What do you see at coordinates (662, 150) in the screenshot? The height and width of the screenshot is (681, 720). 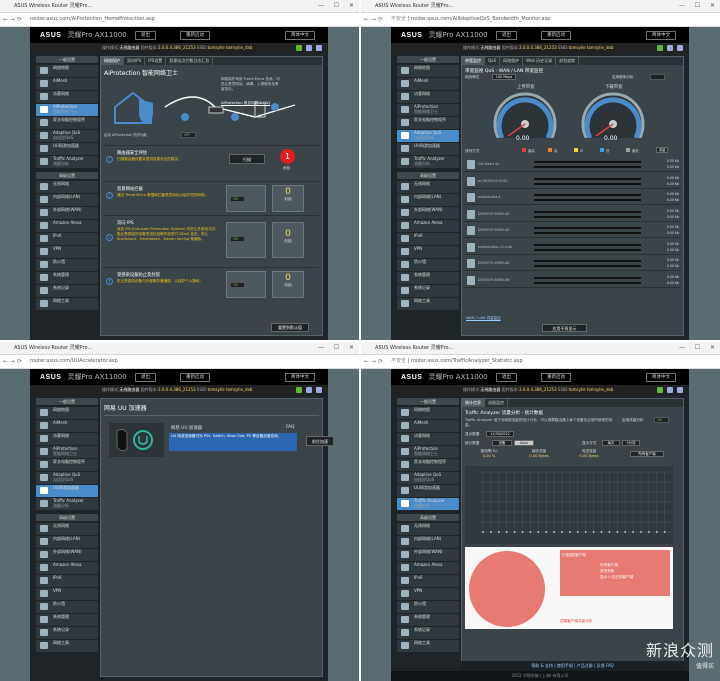 I see `sort-select: 流量` at bounding box center [662, 150].